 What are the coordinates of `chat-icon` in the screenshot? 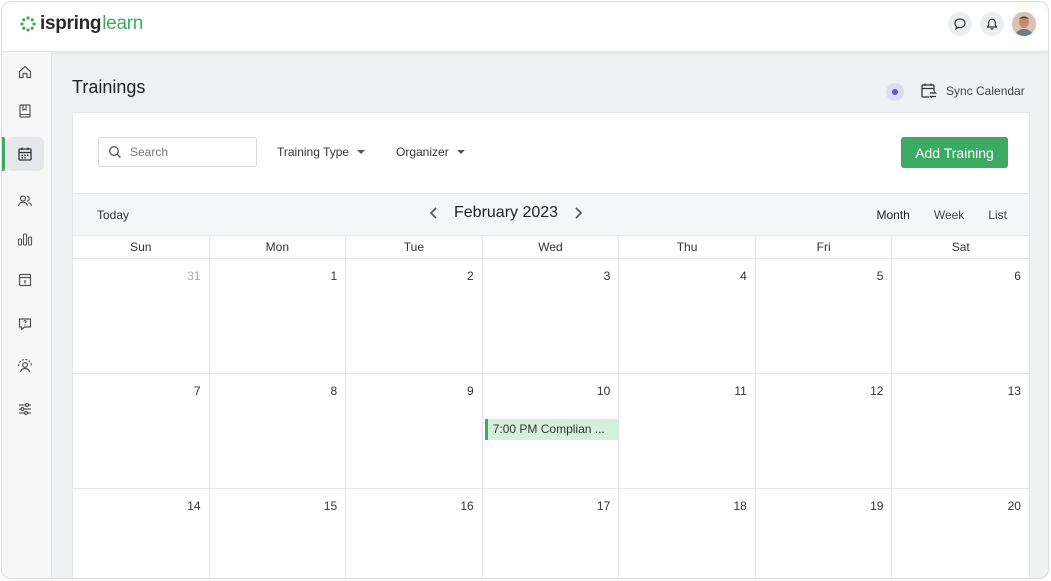 It's located at (960, 24).